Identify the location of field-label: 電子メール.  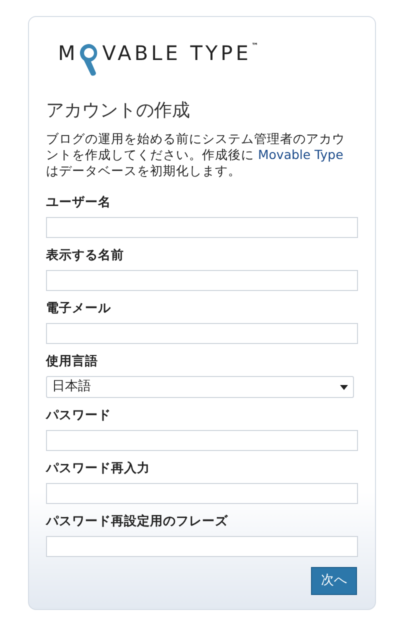
(79, 308).